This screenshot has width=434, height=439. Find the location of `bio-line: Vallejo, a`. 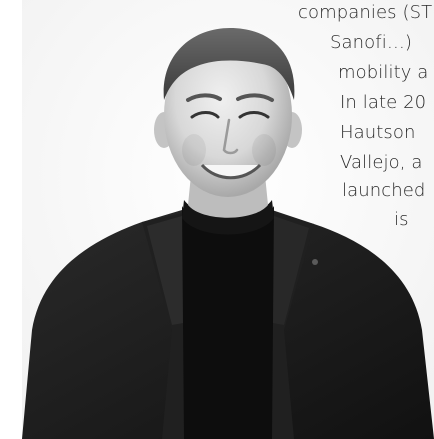

bio-line: Vallejo, a is located at coordinates (381, 162).